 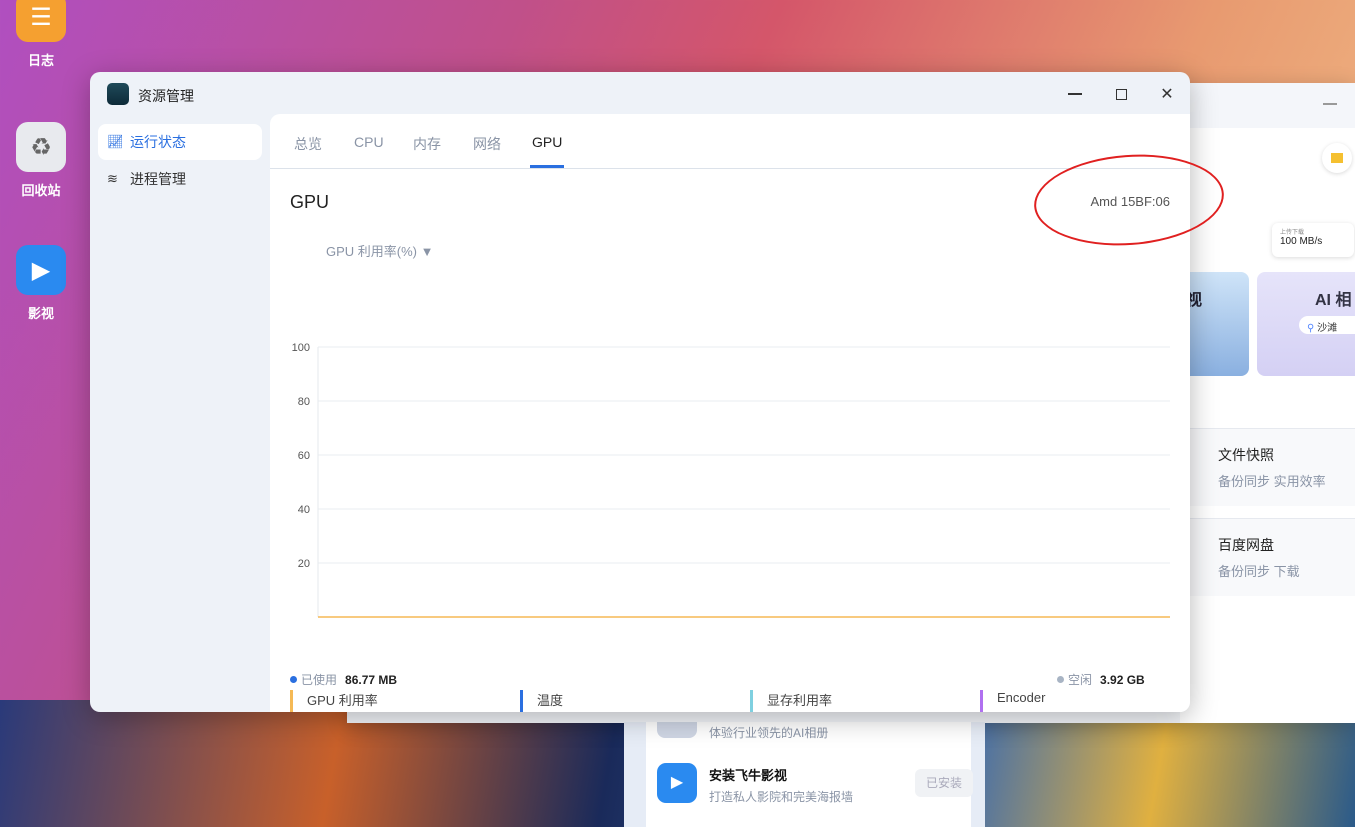 What do you see at coordinates (41, 270) in the screenshot?
I see `video-icon: ▶` at bounding box center [41, 270].